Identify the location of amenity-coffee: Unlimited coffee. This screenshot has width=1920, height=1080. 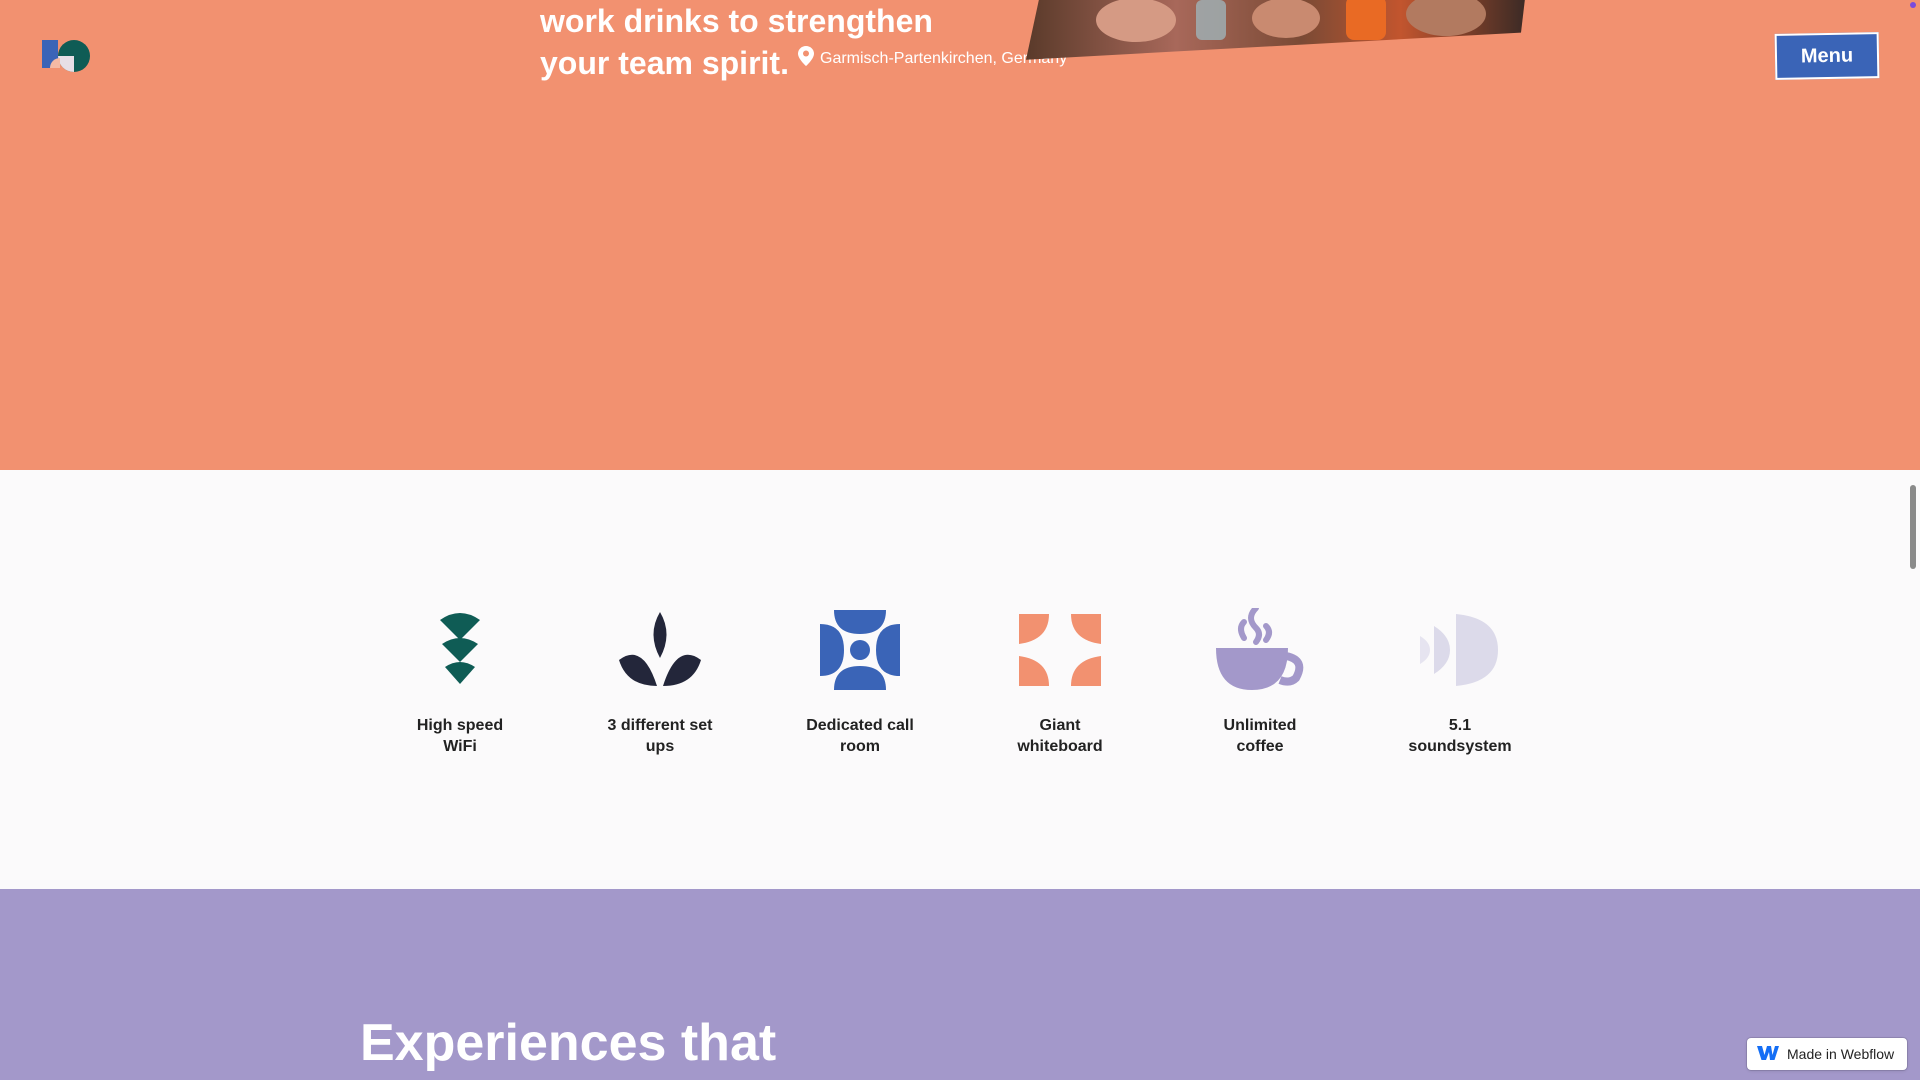
(1260, 681).